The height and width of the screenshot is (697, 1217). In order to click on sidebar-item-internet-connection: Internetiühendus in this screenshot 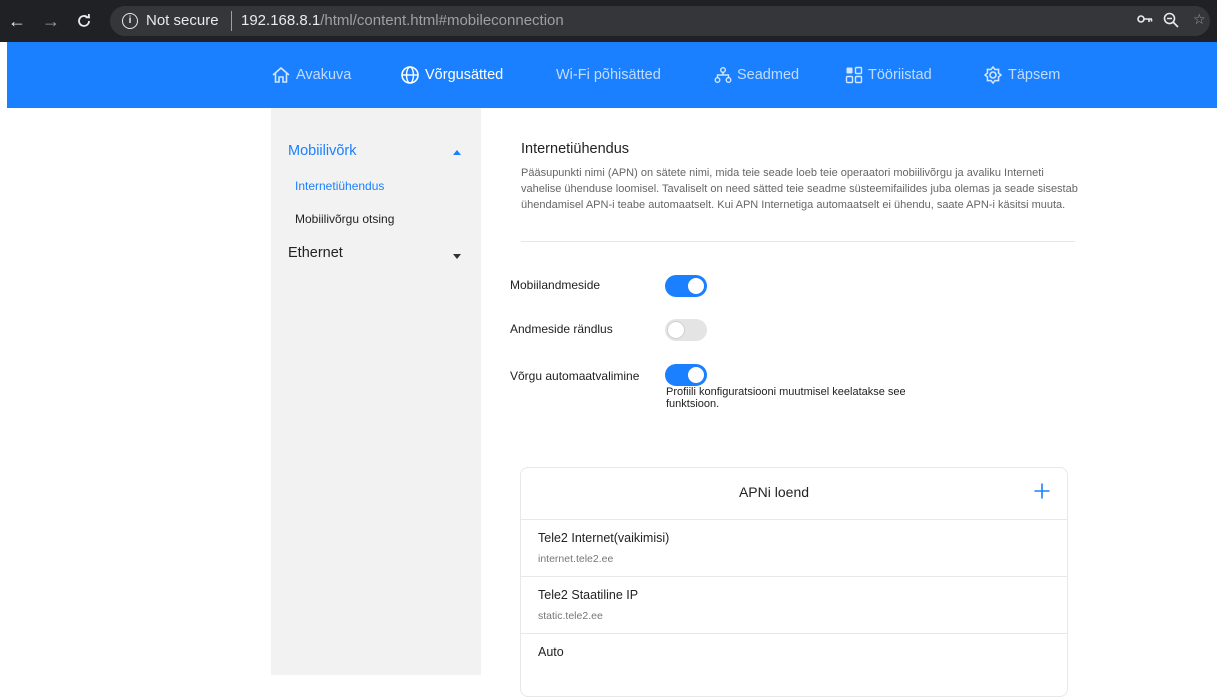, I will do `click(339, 186)`.